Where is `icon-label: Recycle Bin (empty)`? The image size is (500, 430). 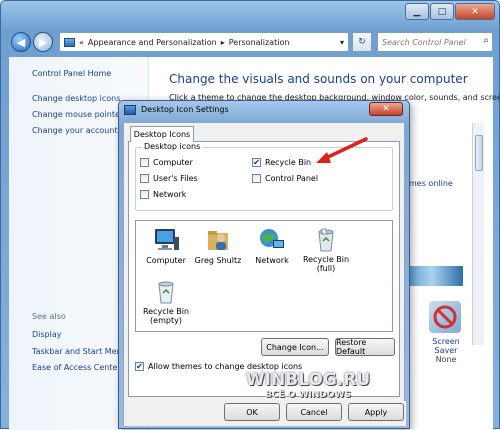 icon-label: Recycle Bin (empty) is located at coordinates (166, 316).